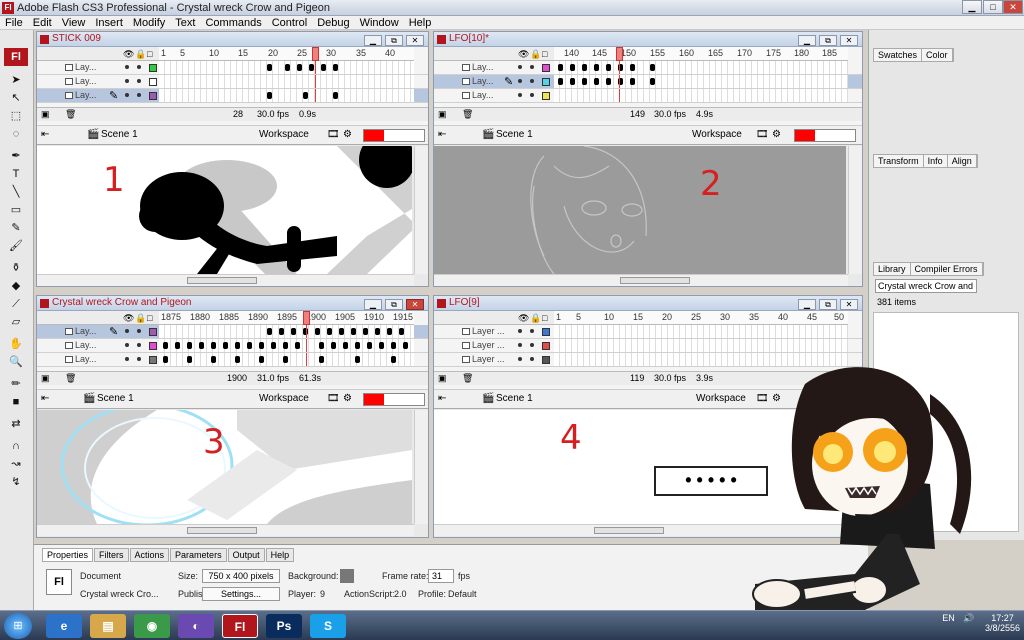  I want to click on library-document-dropdown: Crystal wreck Crow and Pi, so click(926, 286).